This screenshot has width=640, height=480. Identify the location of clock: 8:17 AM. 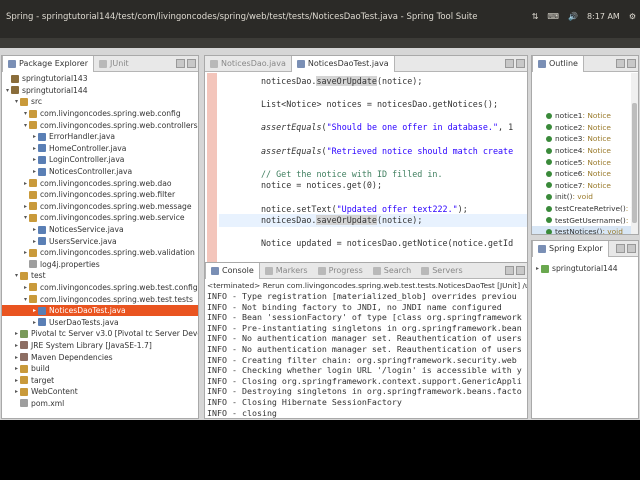
(603, 16).